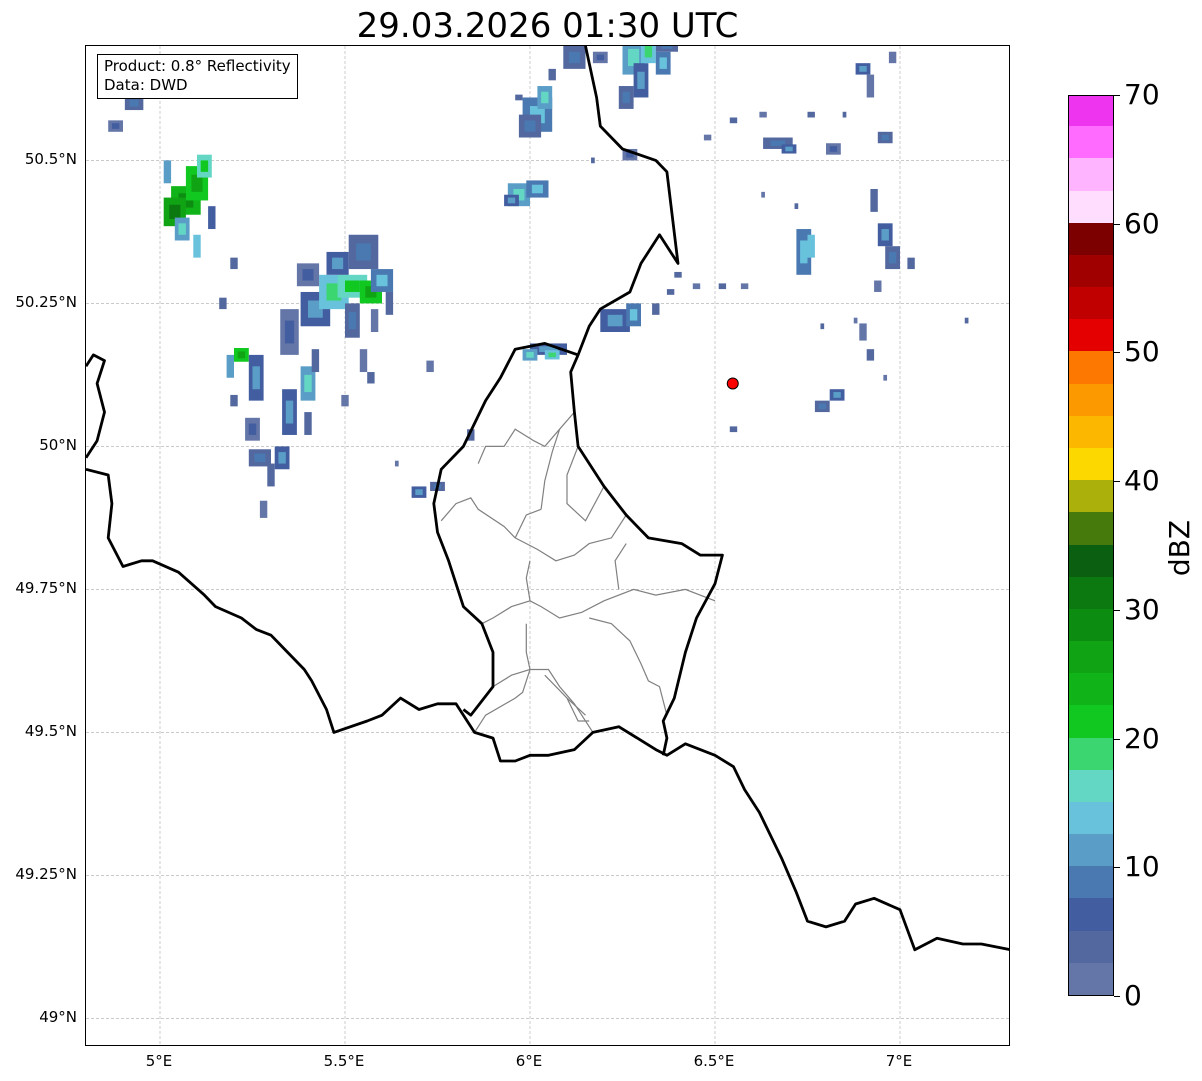  I want to click on lon-tick-label: 6.5°E, so click(714, 1061).